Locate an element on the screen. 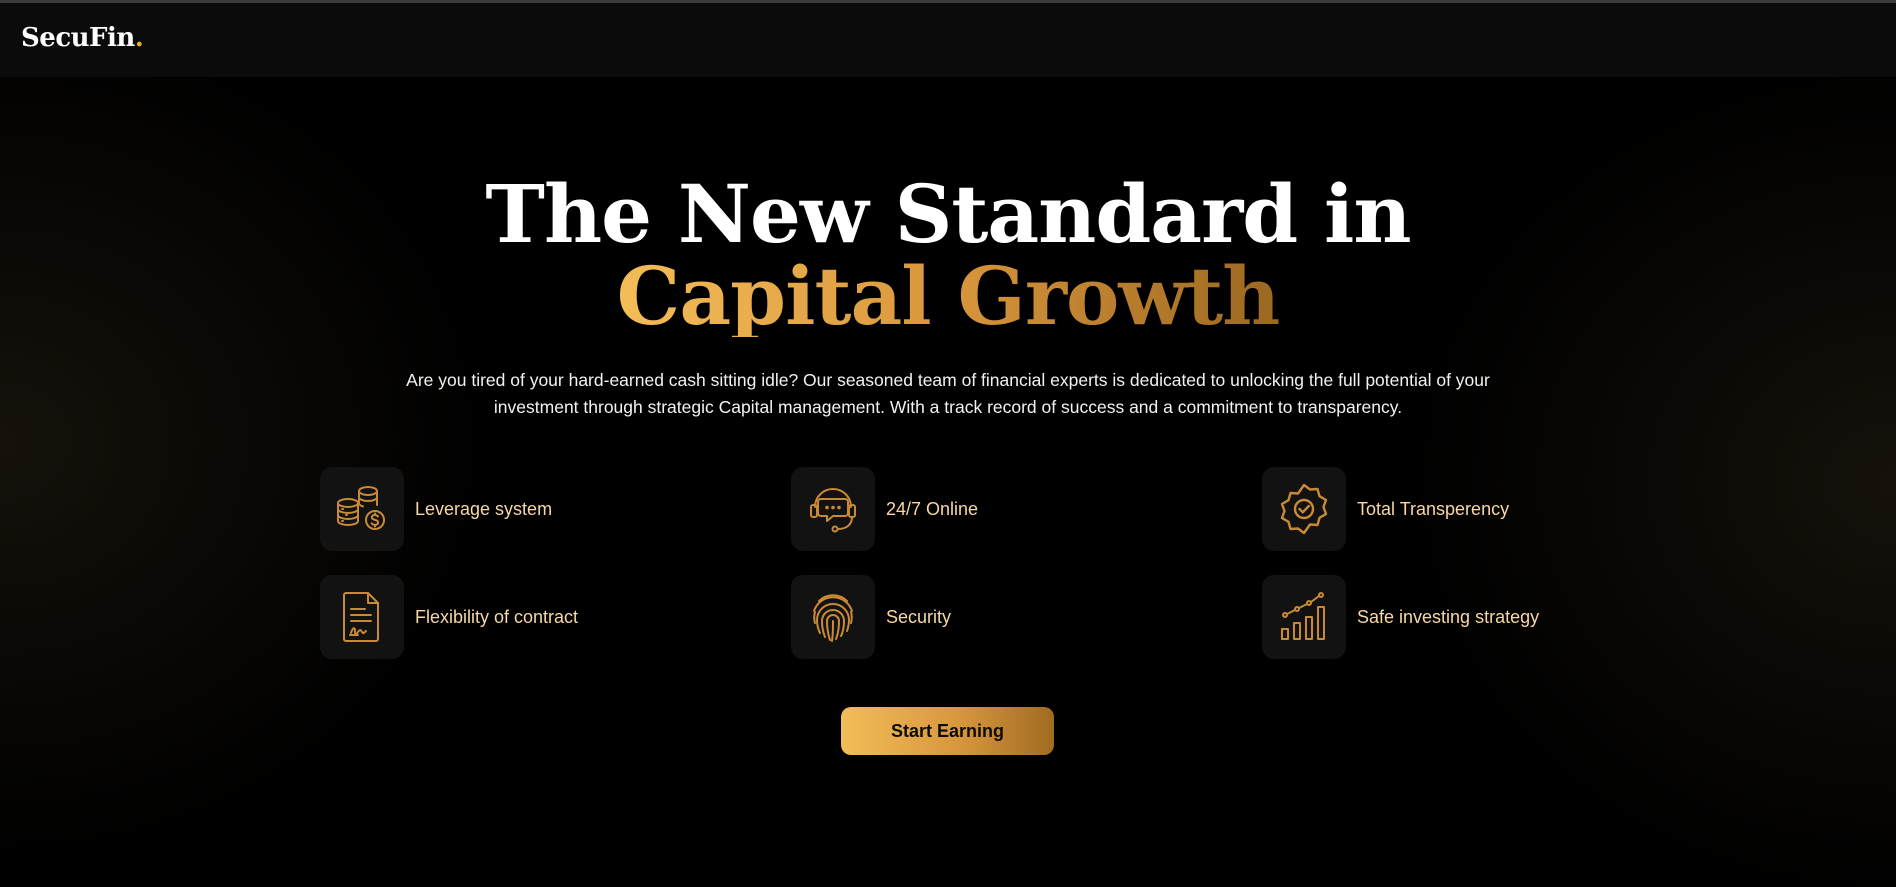  feature-24-7-online: 24/7 Online is located at coordinates (884, 509).